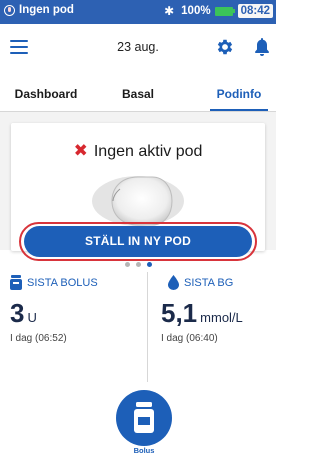 The height and width of the screenshot is (461, 320). Describe the element at coordinates (149, 264) in the screenshot. I see `page-dot-active` at that location.